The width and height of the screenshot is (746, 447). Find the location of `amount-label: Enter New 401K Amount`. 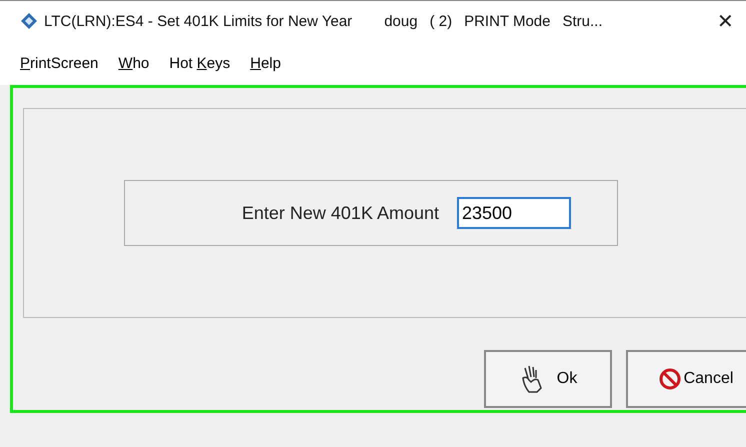

amount-label: Enter New 401K Amount is located at coordinates (340, 213).